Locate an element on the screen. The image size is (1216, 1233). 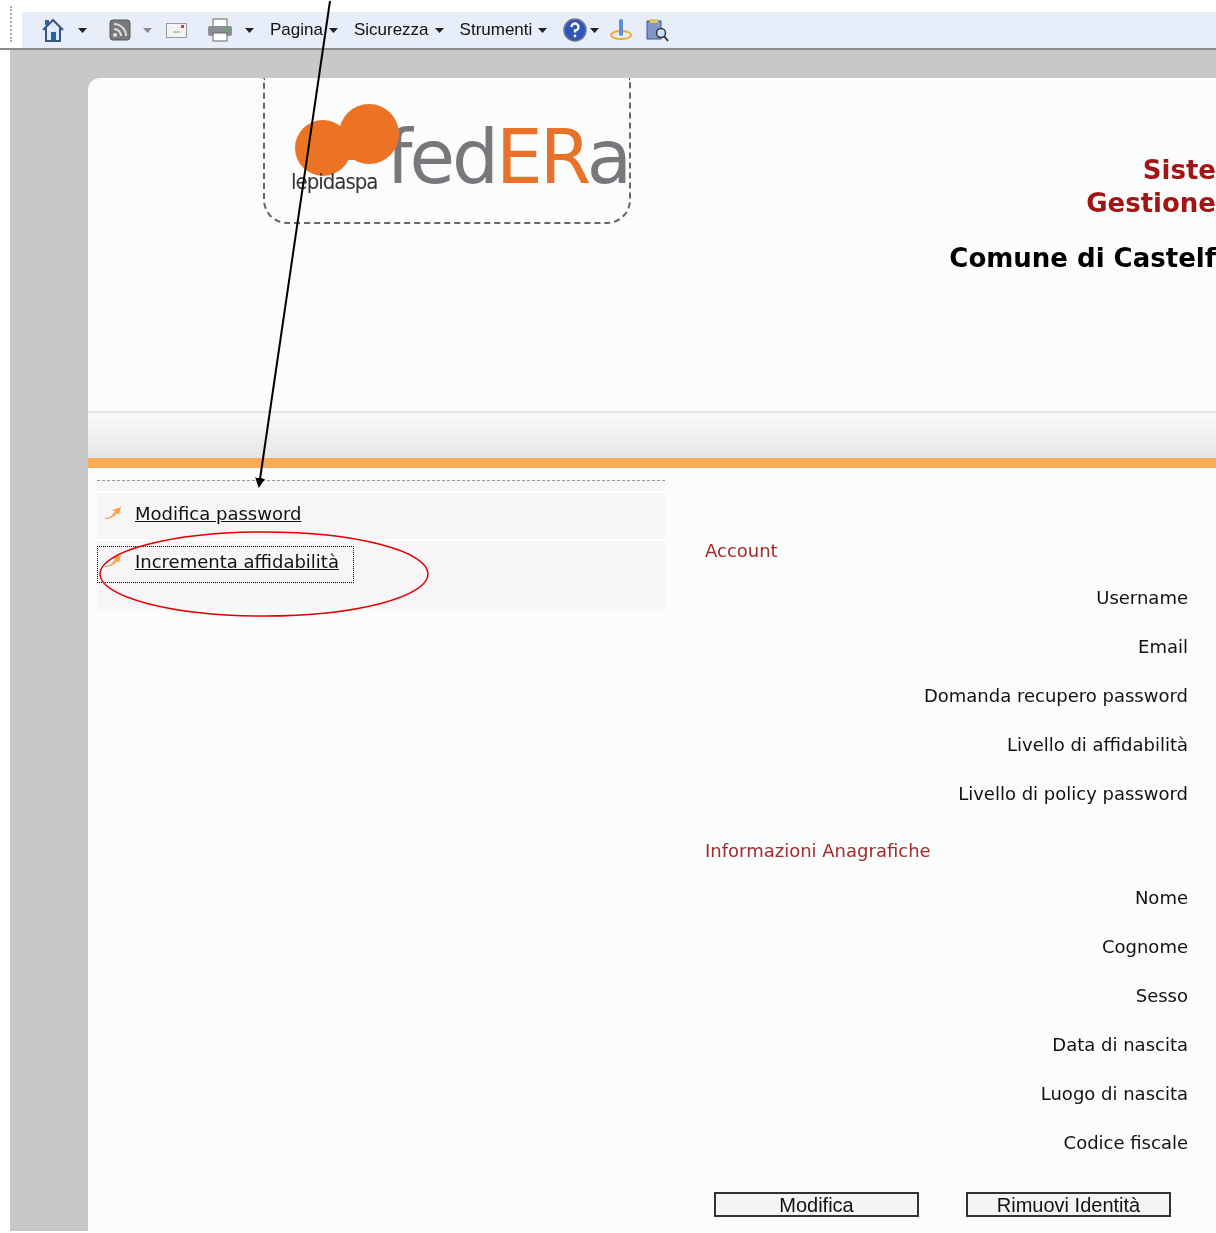
field-label: Codice fiscale is located at coordinates (1125, 1142).